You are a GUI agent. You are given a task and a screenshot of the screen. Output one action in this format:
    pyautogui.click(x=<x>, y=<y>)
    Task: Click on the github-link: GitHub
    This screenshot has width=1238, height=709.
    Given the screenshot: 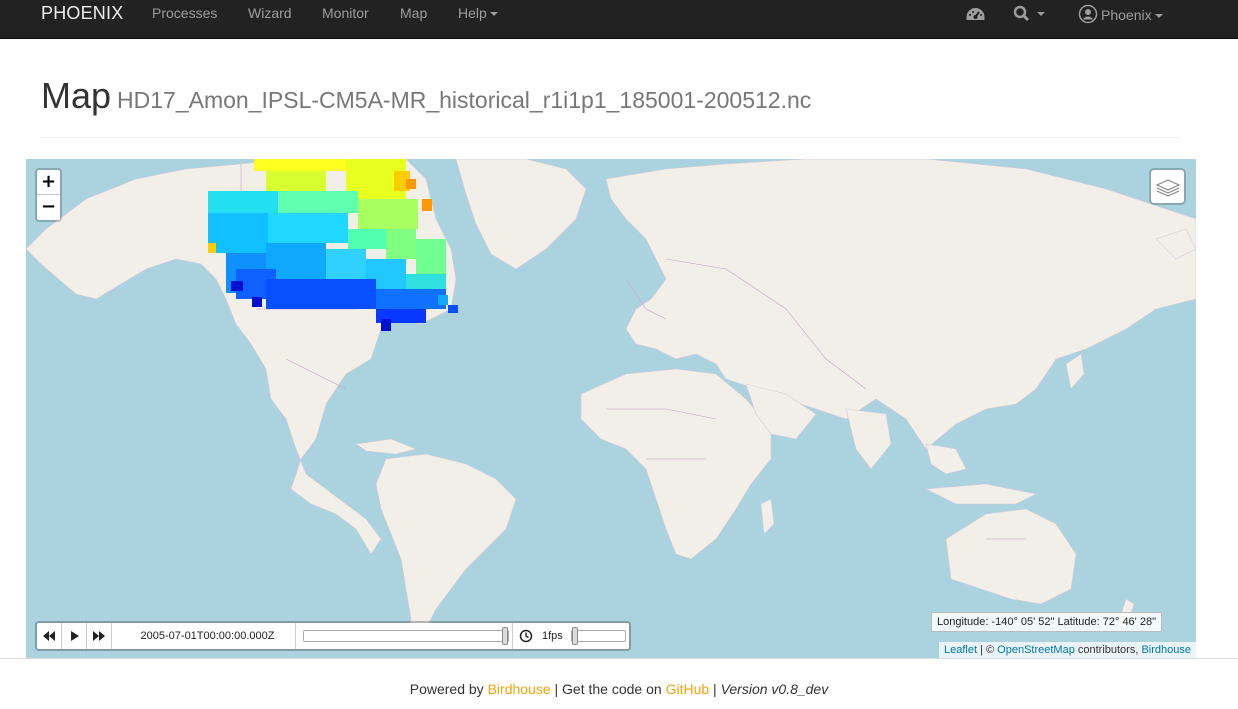 What is the action you would take?
    pyautogui.click(x=688, y=689)
    